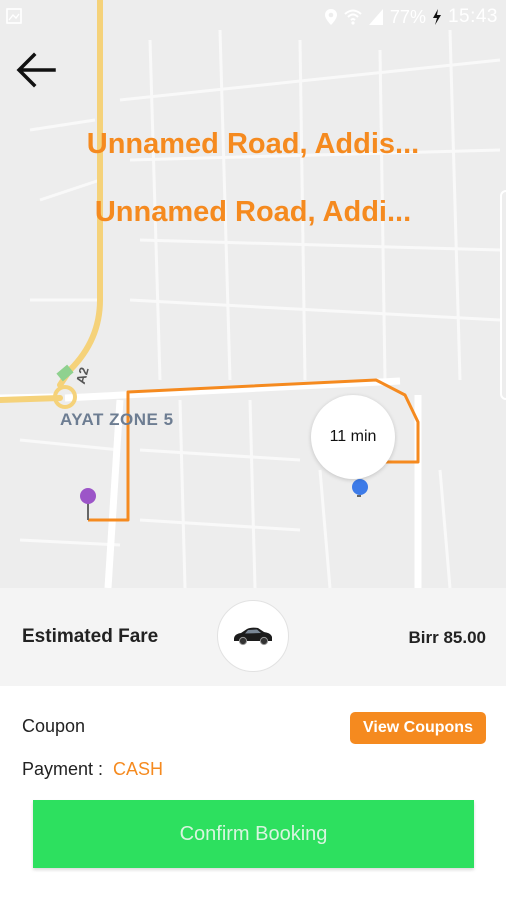 The width and height of the screenshot is (506, 900). Describe the element at coordinates (472, 16) in the screenshot. I see `clock: 15:43` at that location.